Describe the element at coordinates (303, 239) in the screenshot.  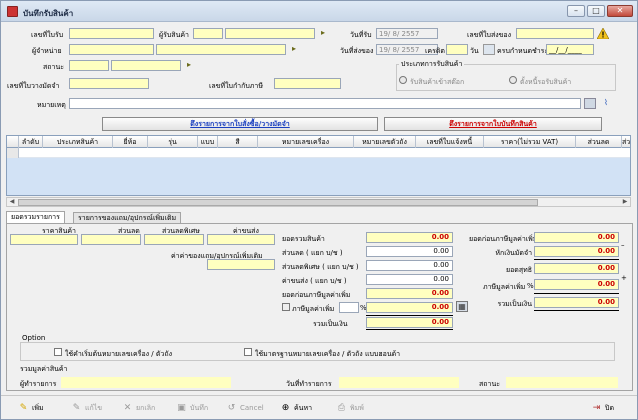
I see `goods-total-label: ยอดรวมสินค้า` at that location.